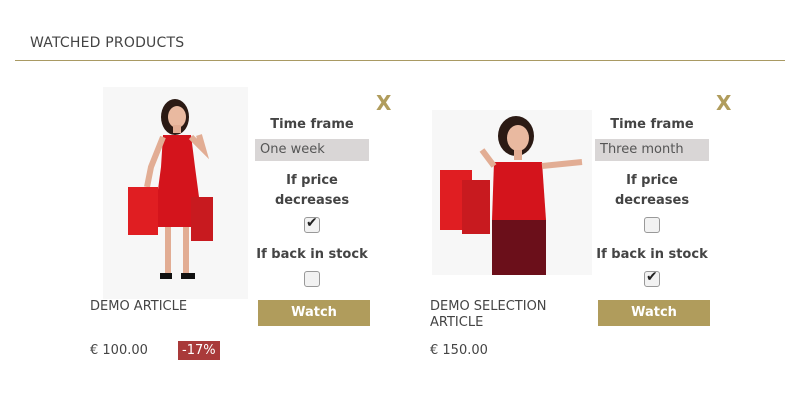  What do you see at coordinates (312, 150) in the screenshot?
I see `time-frame-select: One week` at bounding box center [312, 150].